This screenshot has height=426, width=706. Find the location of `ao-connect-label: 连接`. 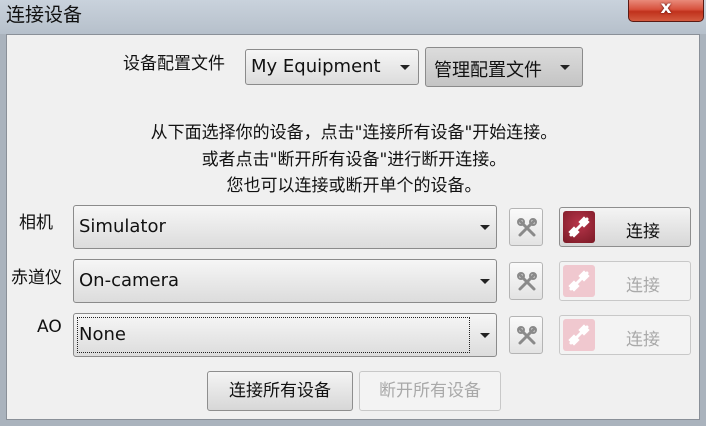

ao-connect-label: 连接 is located at coordinates (643, 340).